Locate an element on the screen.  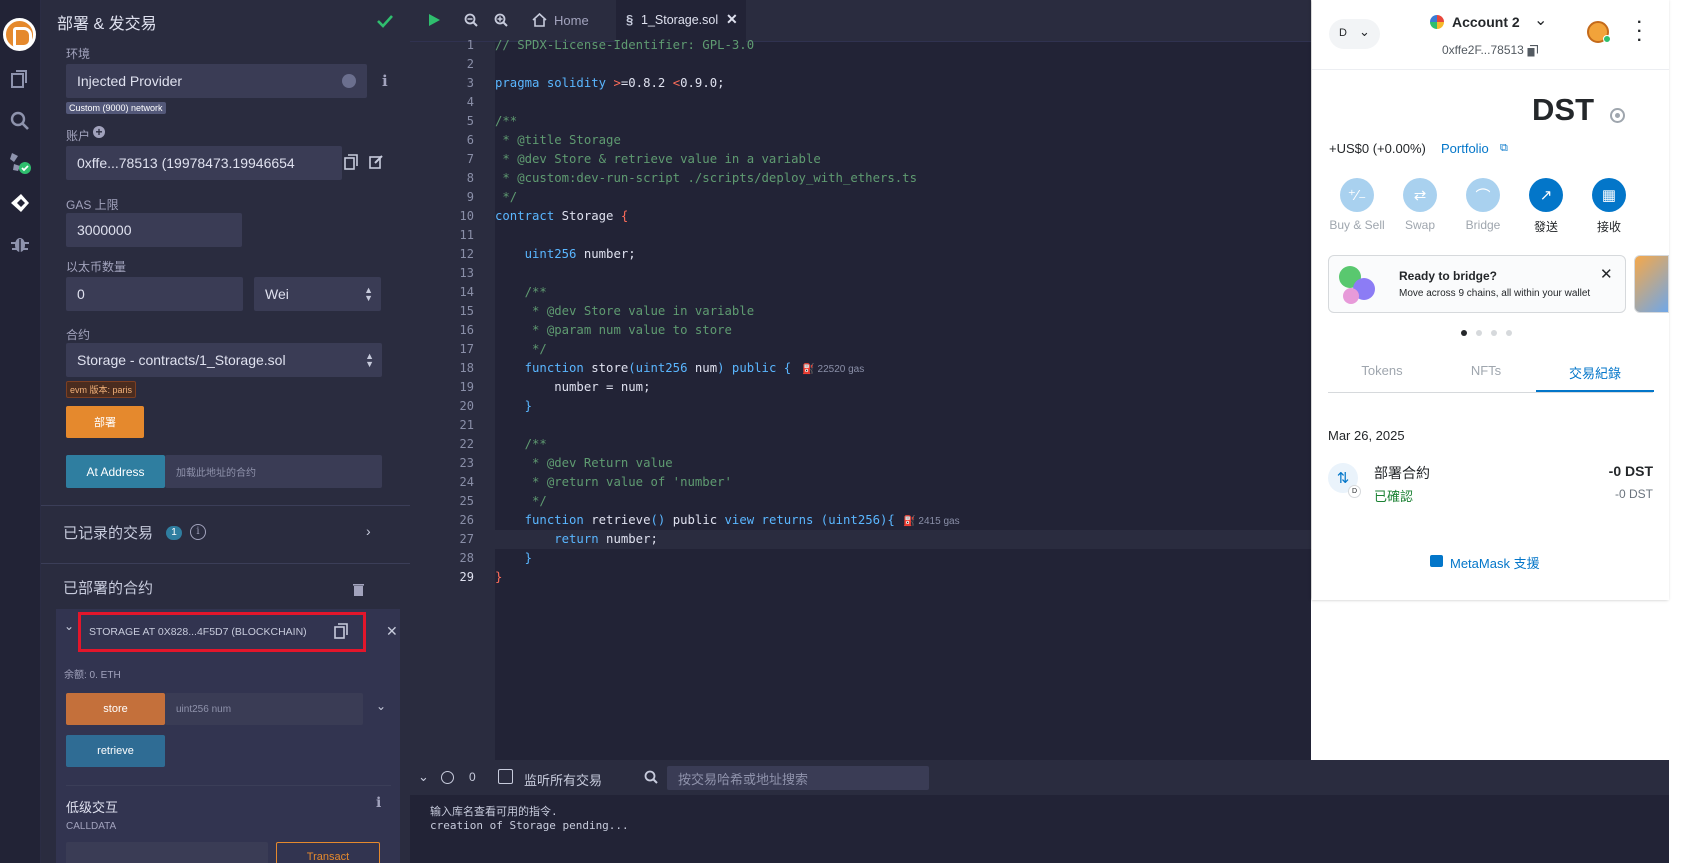
tx-title: 部署合約 is located at coordinates (1402, 473).